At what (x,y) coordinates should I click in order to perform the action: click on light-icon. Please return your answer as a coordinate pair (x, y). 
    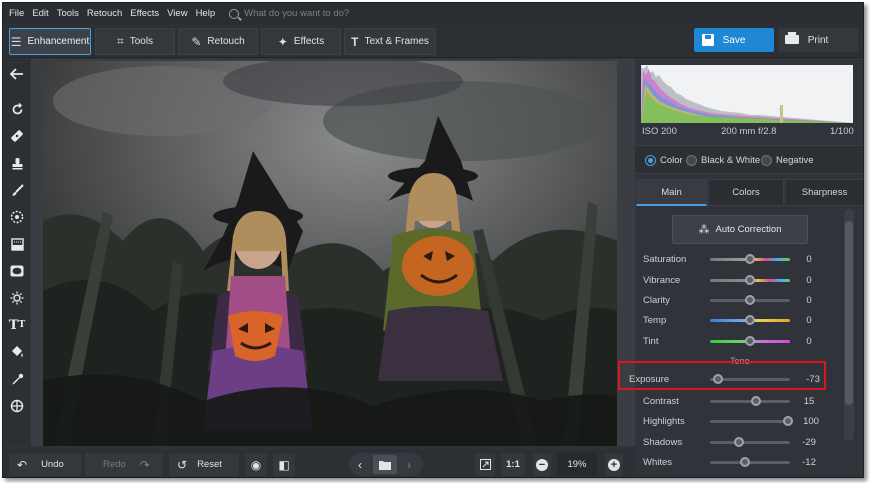
    Looking at the image, I should click on (17, 298).